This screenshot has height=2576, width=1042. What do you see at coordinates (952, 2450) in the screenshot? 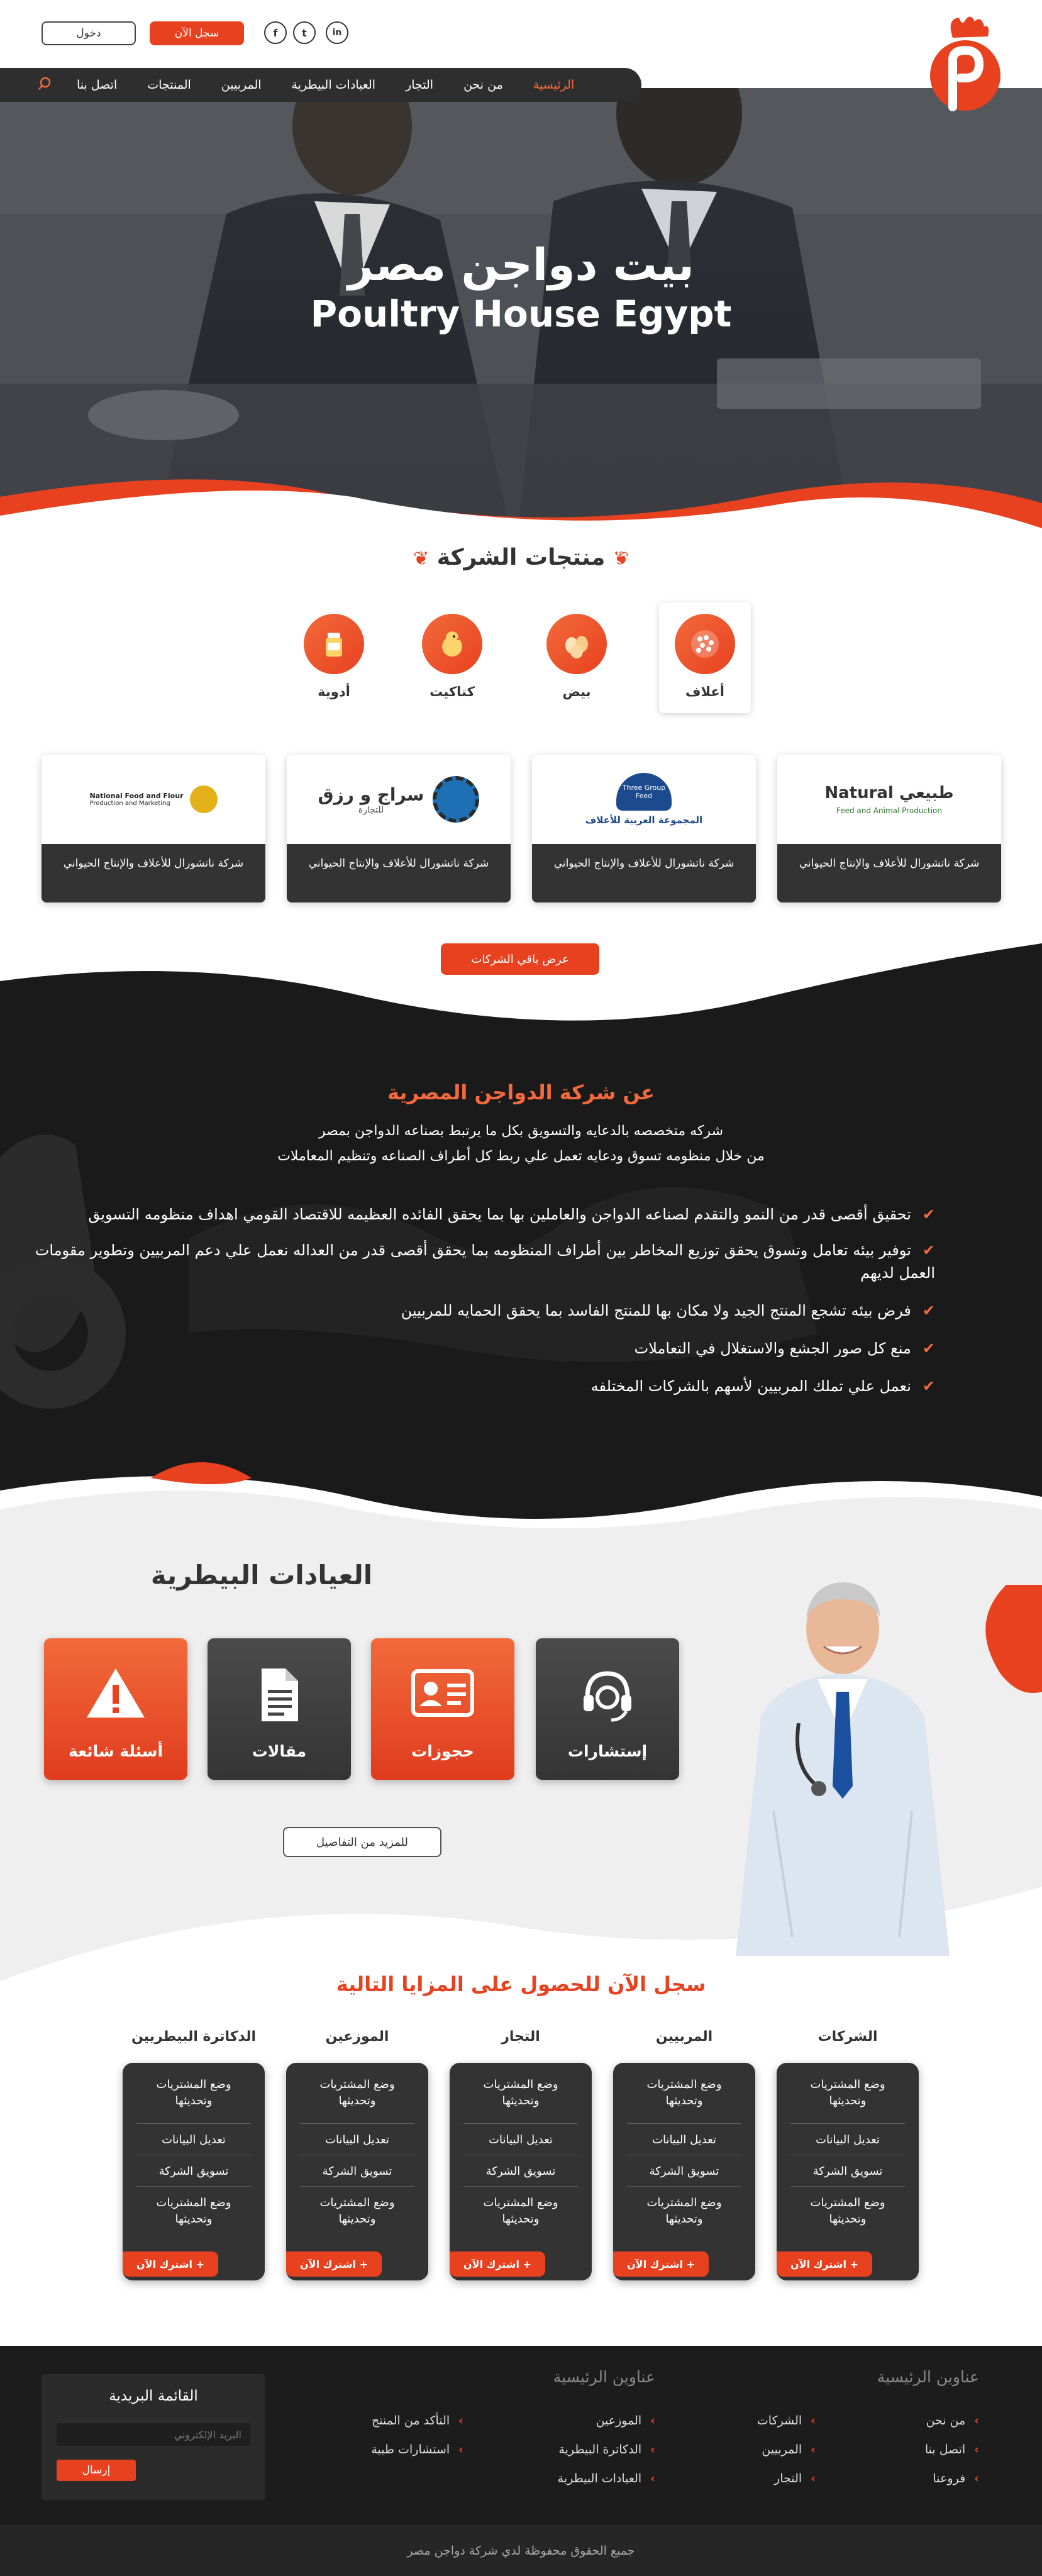
I see `footer-link: اتصل بنا ‹` at bounding box center [952, 2450].